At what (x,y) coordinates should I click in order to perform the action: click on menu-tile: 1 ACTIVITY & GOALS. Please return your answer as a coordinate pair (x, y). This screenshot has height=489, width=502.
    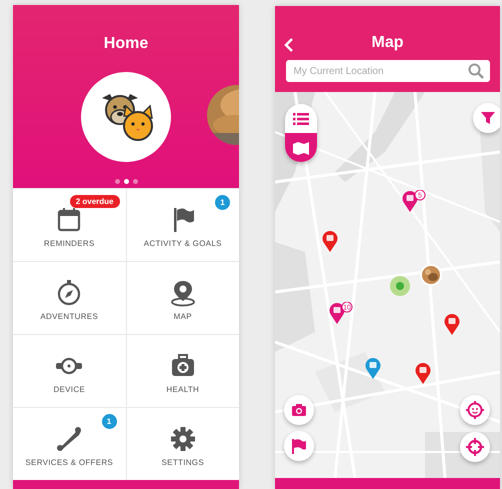
    Looking at the image, I should click on (182, 225).